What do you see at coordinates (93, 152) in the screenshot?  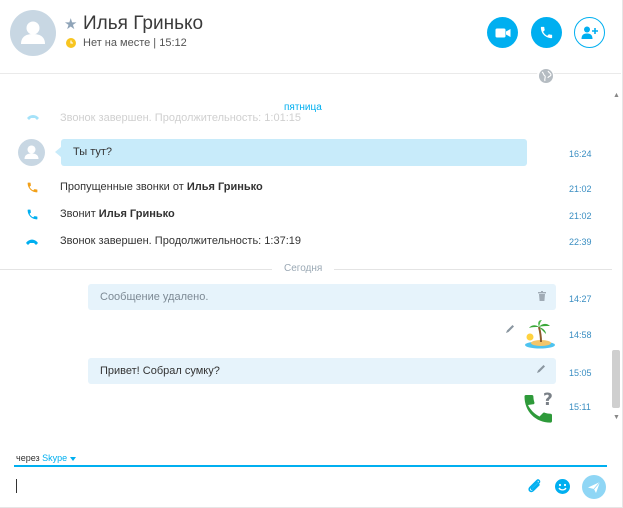 I see `message-text: Ты тут?` at bounding box center [93, 152].